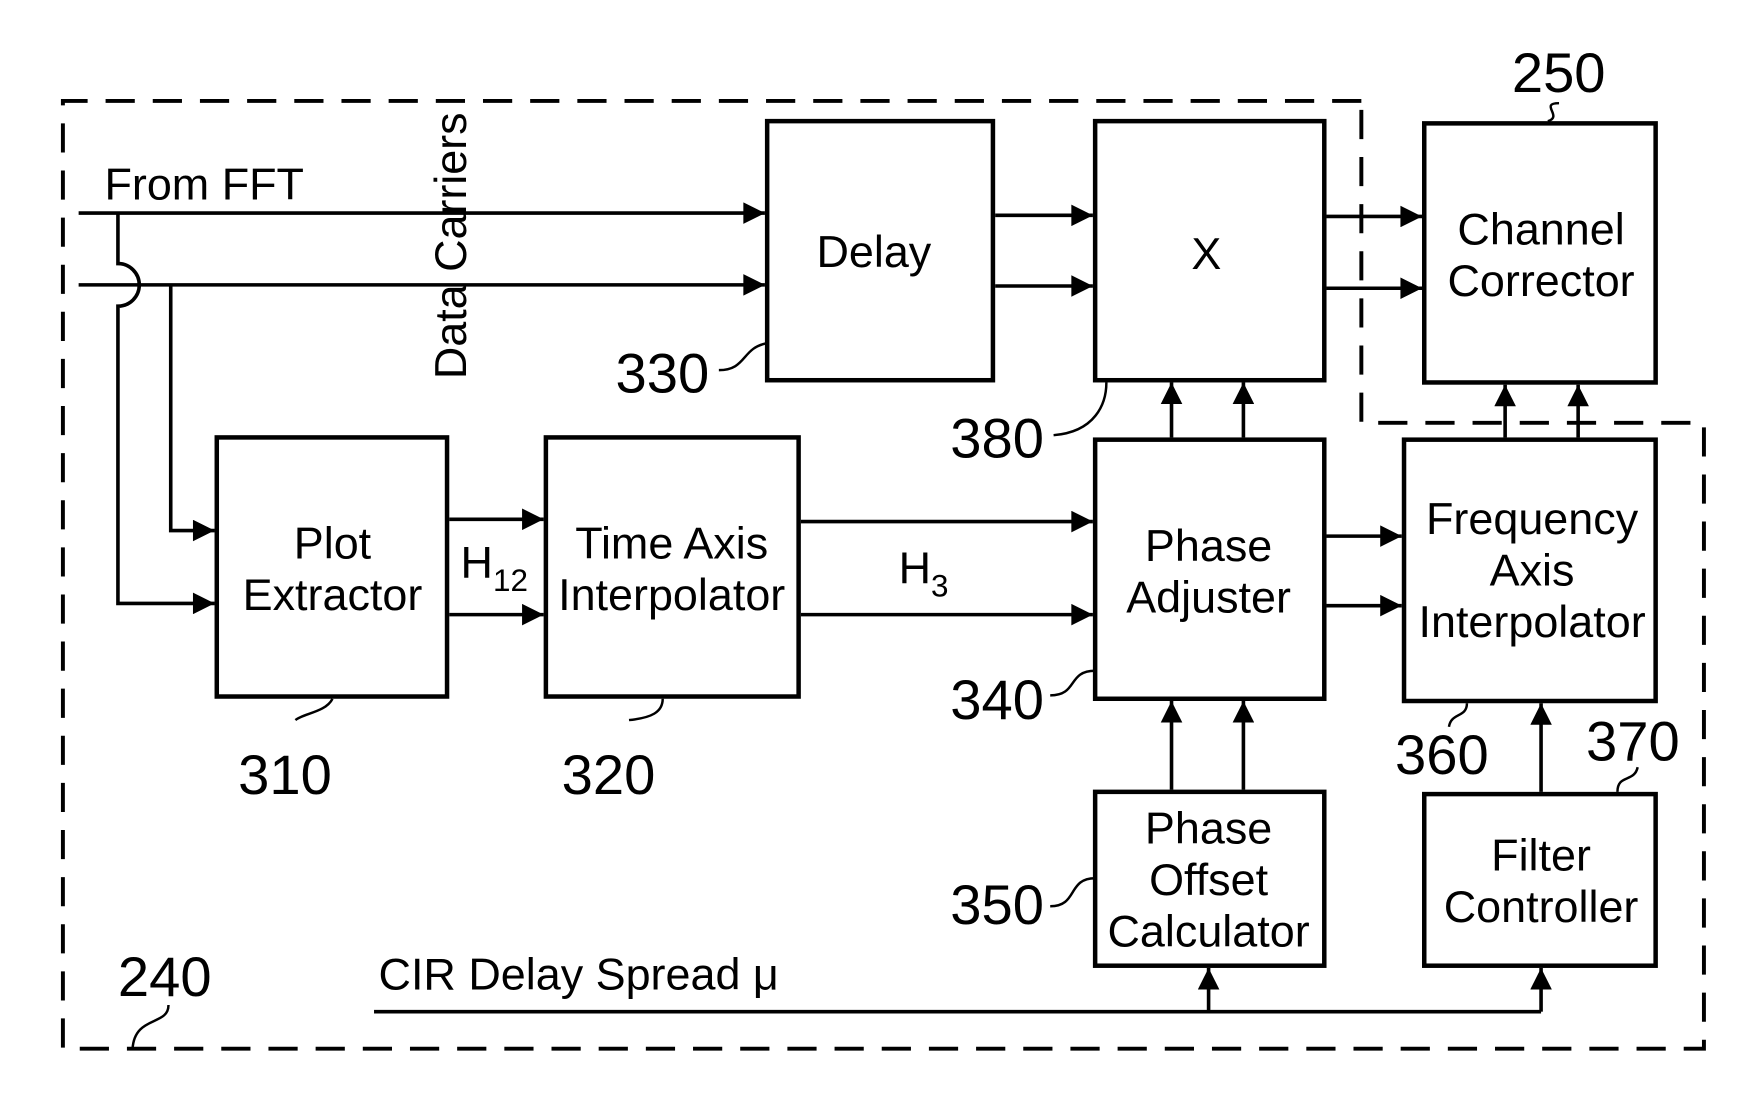 The image size is (1741, 1116). Describe the element at coordinates (997, 438) in the screenshot. I see `ref-380: 380` at that location.